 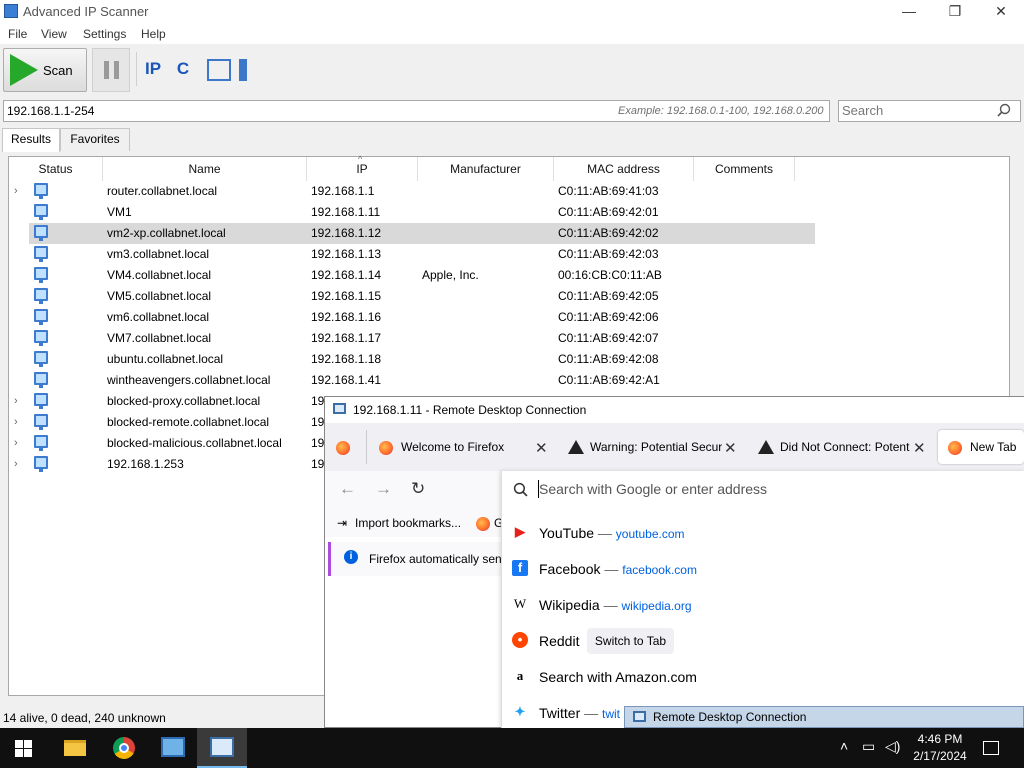 What do you see at coordinates (11, 11) in the screenshot?
I see `app-icon` at bounding box center [11, 11].